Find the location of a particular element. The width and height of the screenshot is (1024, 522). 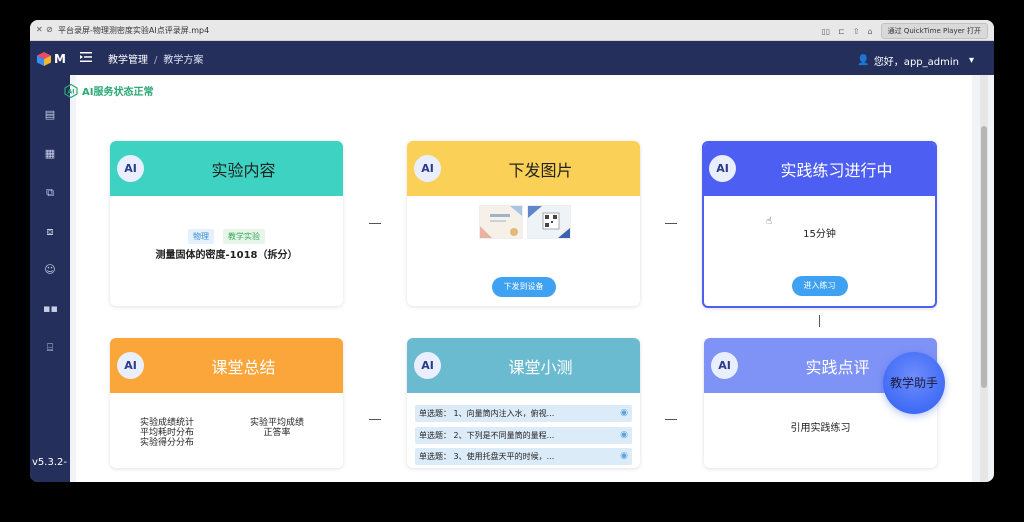

card-experiment-content: AI 实验内容 物理 教学实验 测量固体的密度-1018（拆分） is located at coordinates (226, 223).